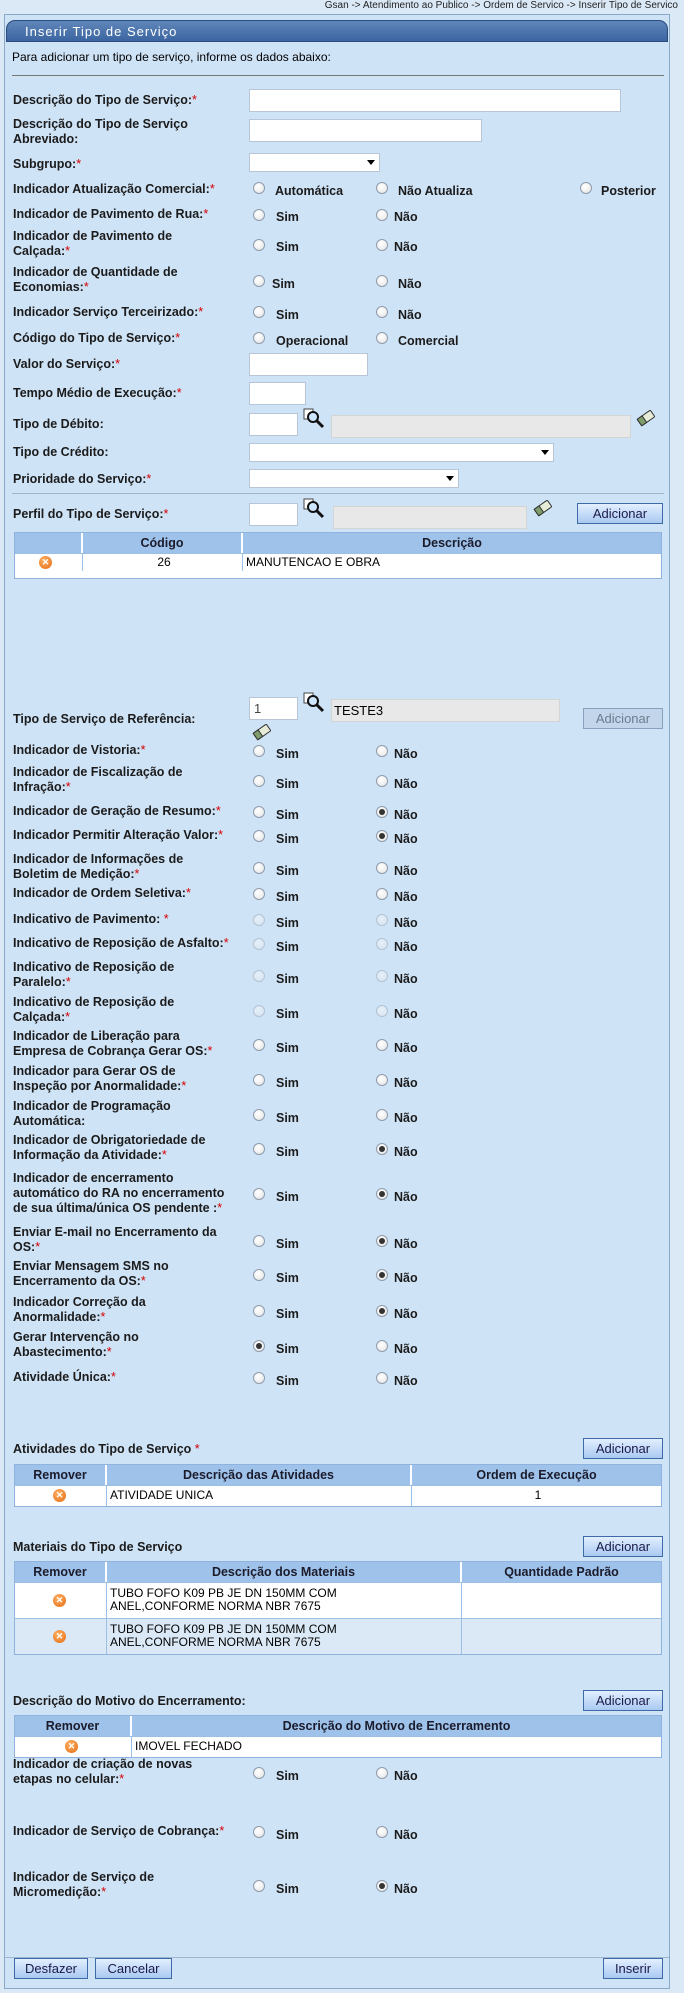 This screenshot has width=684, height=1993. Describe the element at coordinates (94, 974) in the screenshot. I see `indicadores-label-8: Indicativo de Reposição de Paralelo:*` at that location.